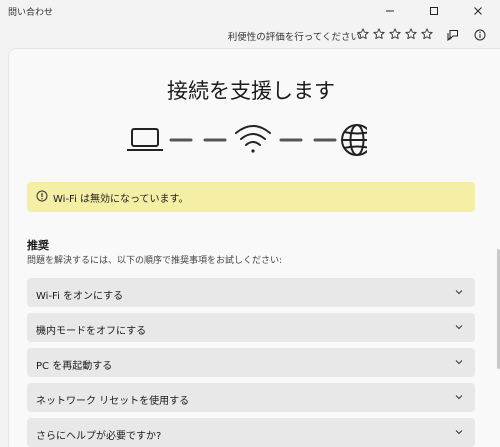 Image resolution: width=500 pixels, height=447 pixels. What do you see at coordinates (251, 91) in the screenshot?
I see `page-heading: 接続を支援します` at bounding box center [251, 91].